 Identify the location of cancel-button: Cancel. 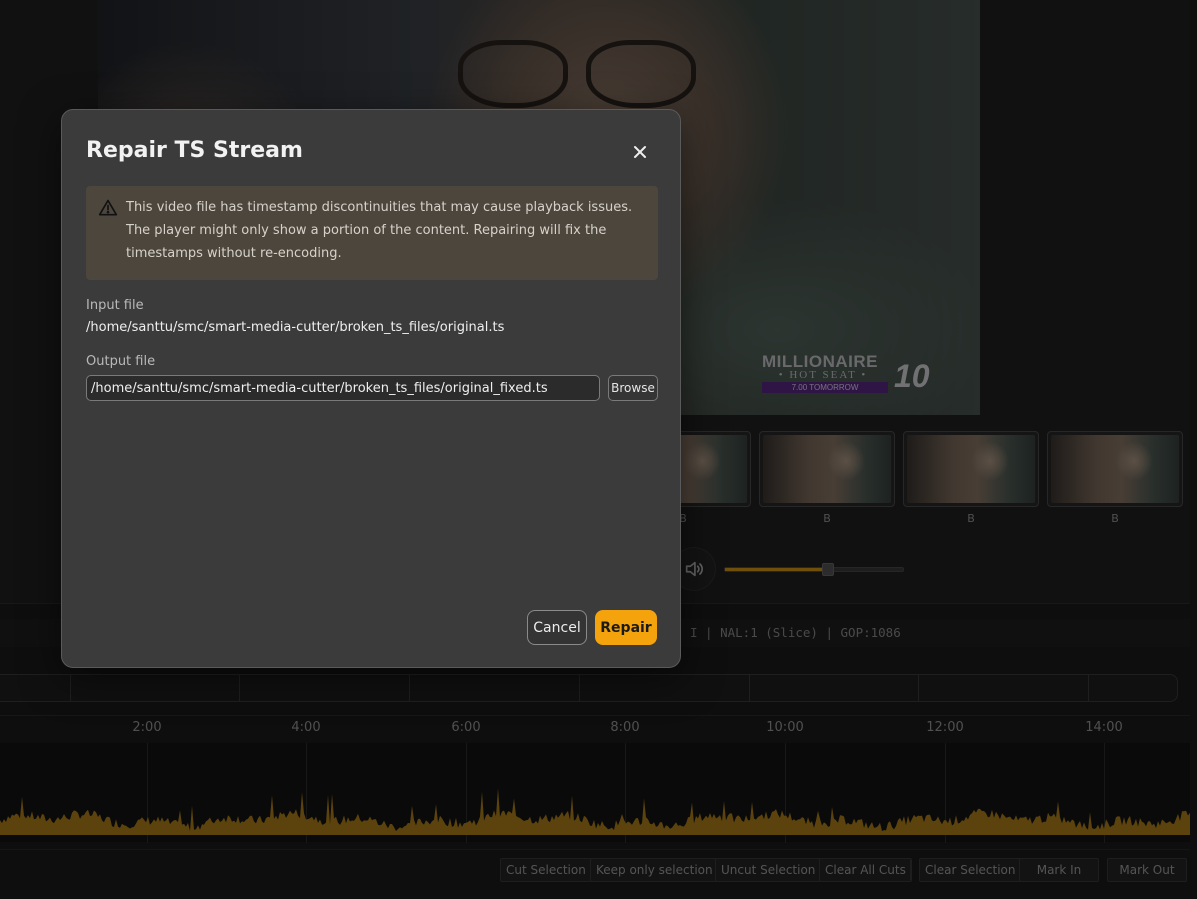
(557, 627).